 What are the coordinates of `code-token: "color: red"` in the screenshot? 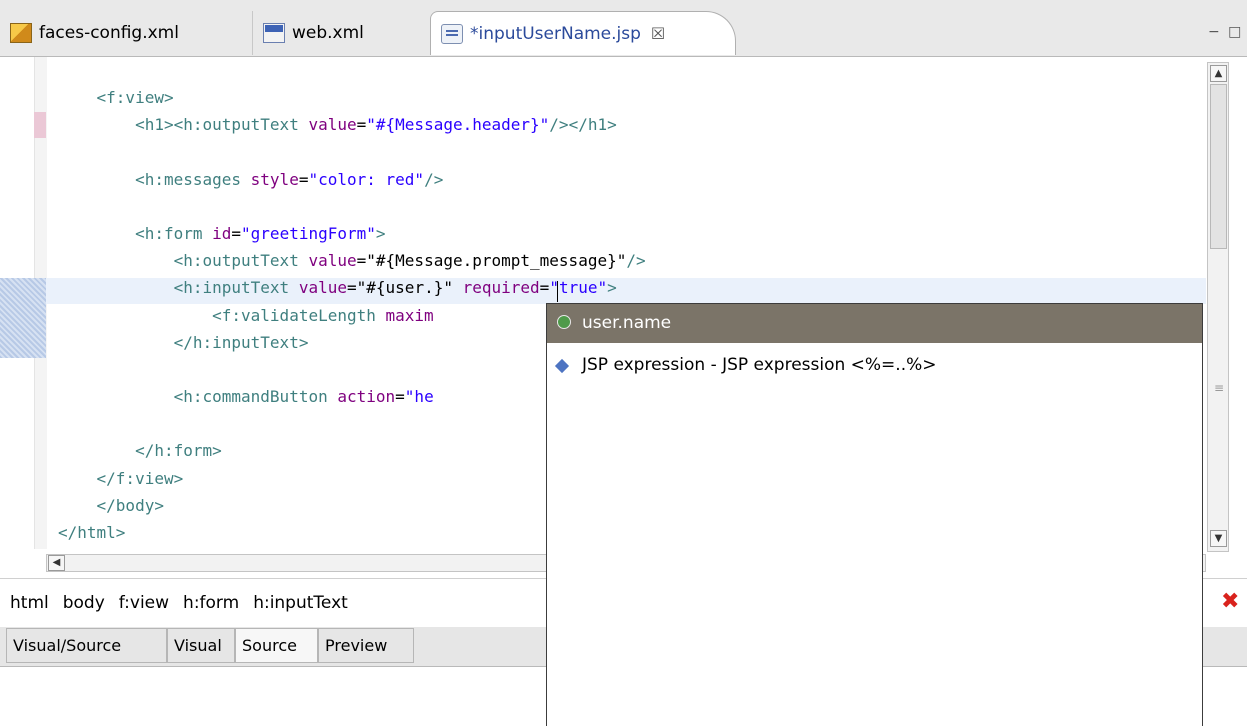 It's located at (366, 179).